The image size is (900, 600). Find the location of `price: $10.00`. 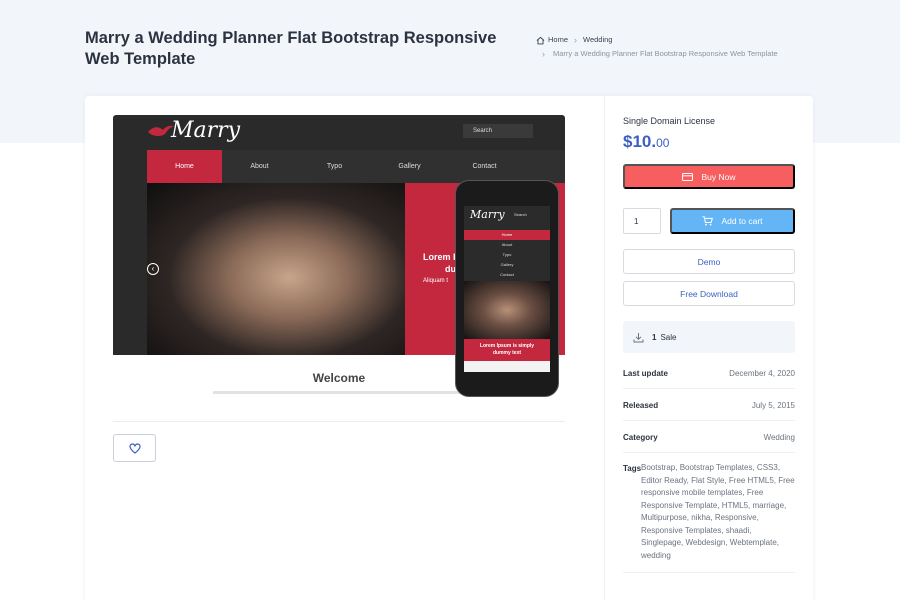

price: $10.00 is located at coordinates (646, 142).